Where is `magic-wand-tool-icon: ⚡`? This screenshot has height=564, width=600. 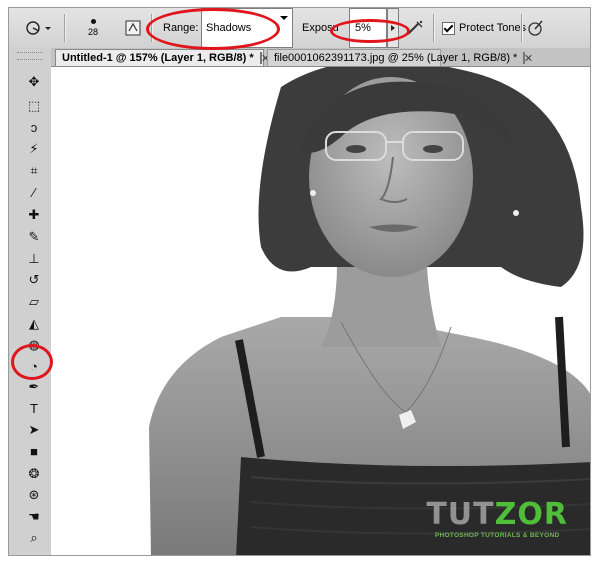 magic-wand-tool-icon: ⚡ is located at coordinates (34, 148).